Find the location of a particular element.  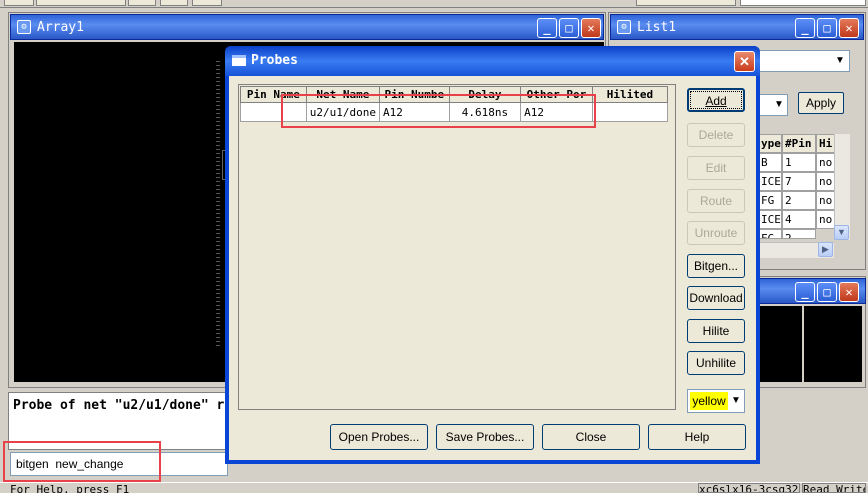

unhilite-button: Unhilite is located at coordinates (716, 363).